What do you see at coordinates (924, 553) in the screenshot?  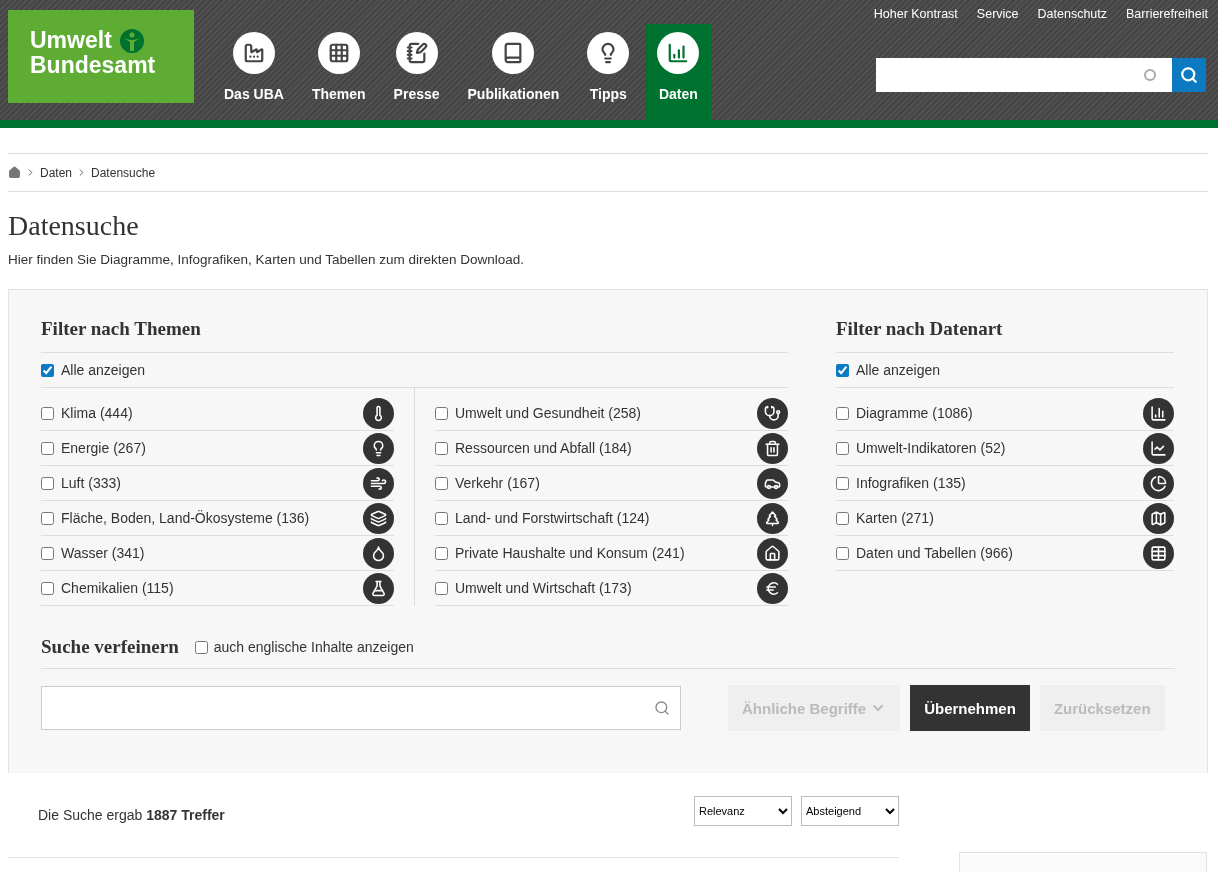 I see `filter-option: Daten und Tabellen (966)` at bounding box center [924, 553].